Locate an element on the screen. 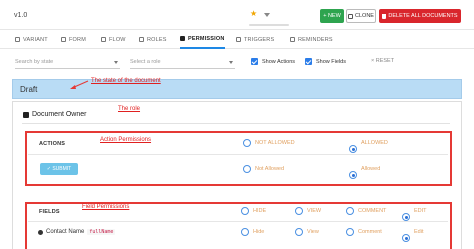  tab-flow: FLOW is located at coordinates (113, 39).